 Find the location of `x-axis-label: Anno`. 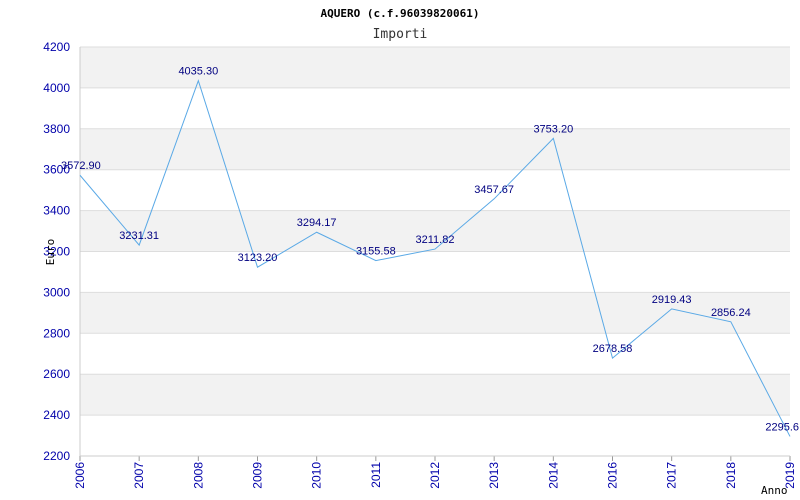

x-axis-label: Anno is located at coordinates (774, 490).